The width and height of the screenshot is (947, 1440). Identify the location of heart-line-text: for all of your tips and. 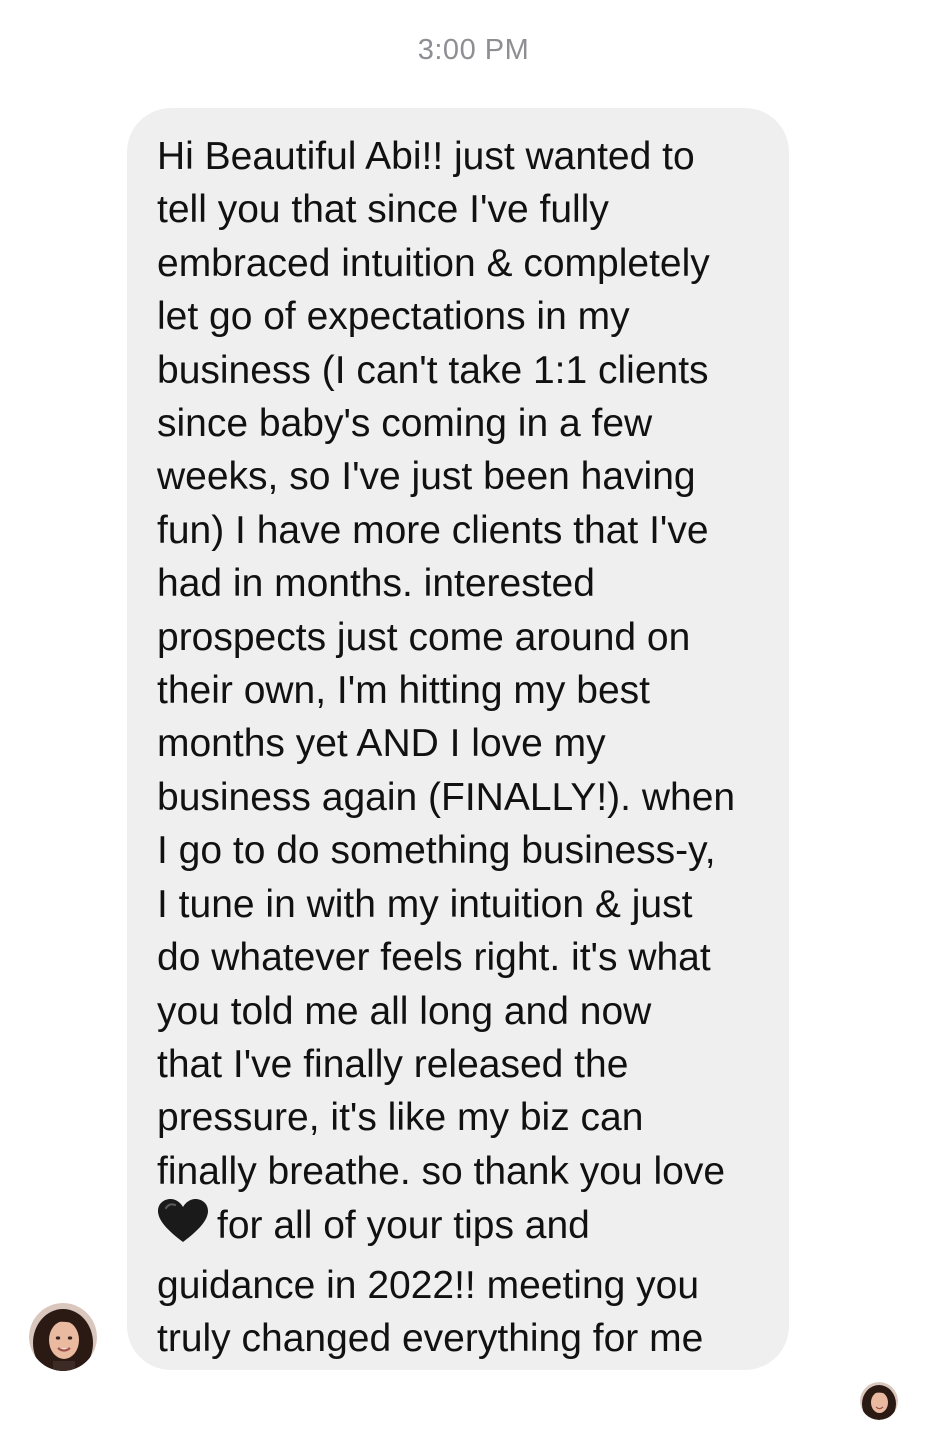
(403, 1226).